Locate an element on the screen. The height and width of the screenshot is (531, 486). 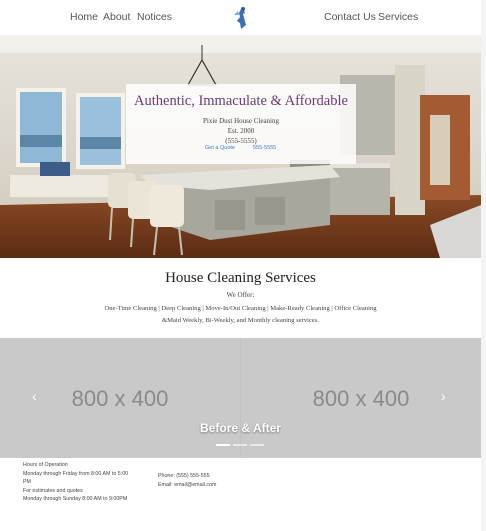
top-navigation: Home About Notices Contact Us Services is located at coordinates (238, 17).